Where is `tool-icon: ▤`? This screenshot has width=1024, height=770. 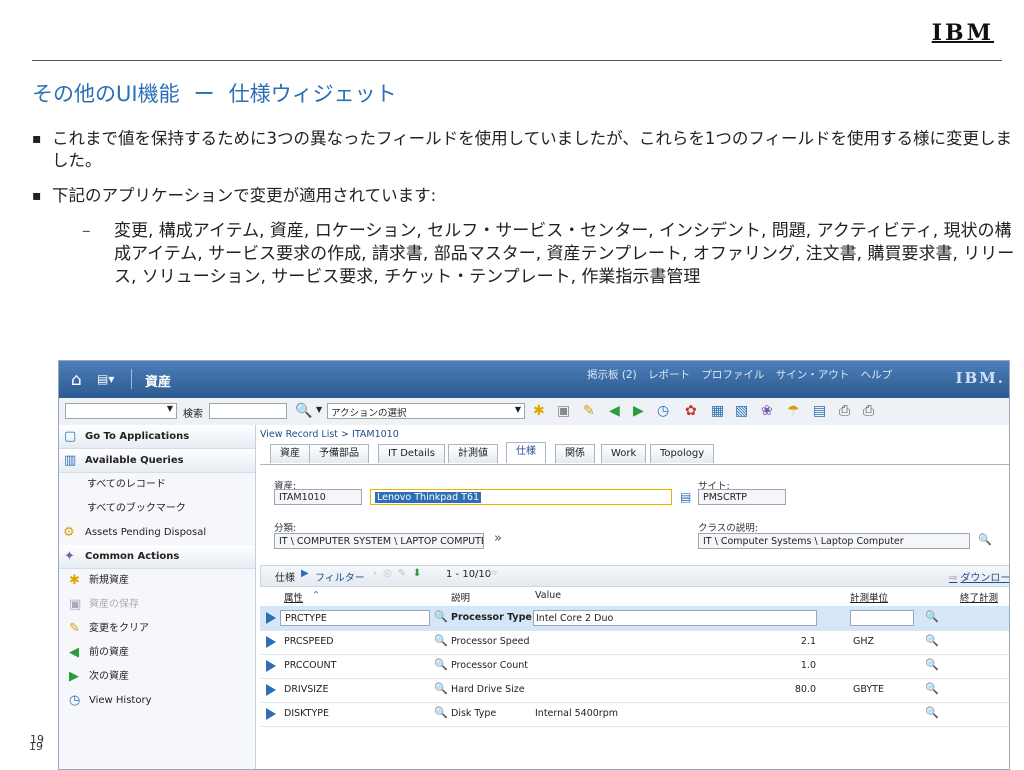 tool-icon: ▤ is located at coordinates (819, 411).